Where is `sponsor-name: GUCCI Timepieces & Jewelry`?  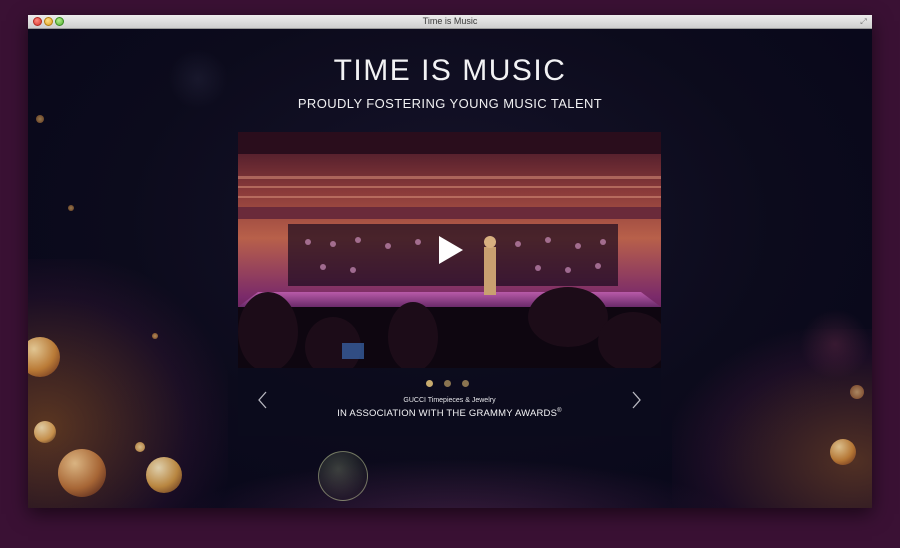
sponsor-name: GUCCI Timepieces & Jewelry is located at coordinates (449, 400).